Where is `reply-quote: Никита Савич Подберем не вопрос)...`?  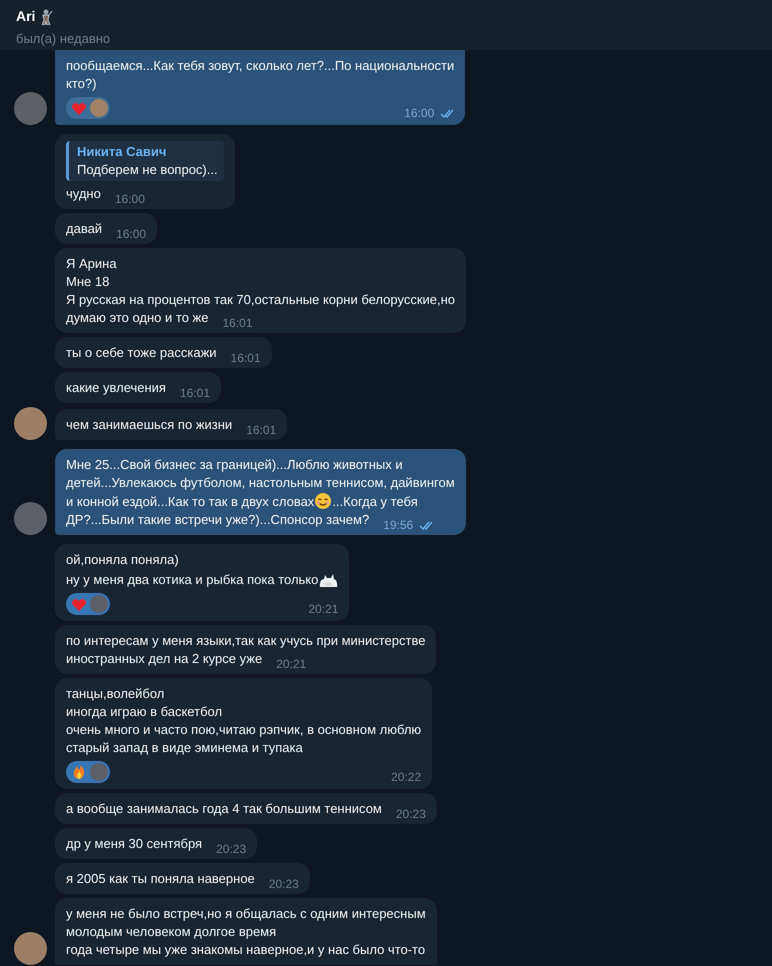 reply-quote: Никита Савич Подберем не вопрос)... is located at coordinates (145, 161).